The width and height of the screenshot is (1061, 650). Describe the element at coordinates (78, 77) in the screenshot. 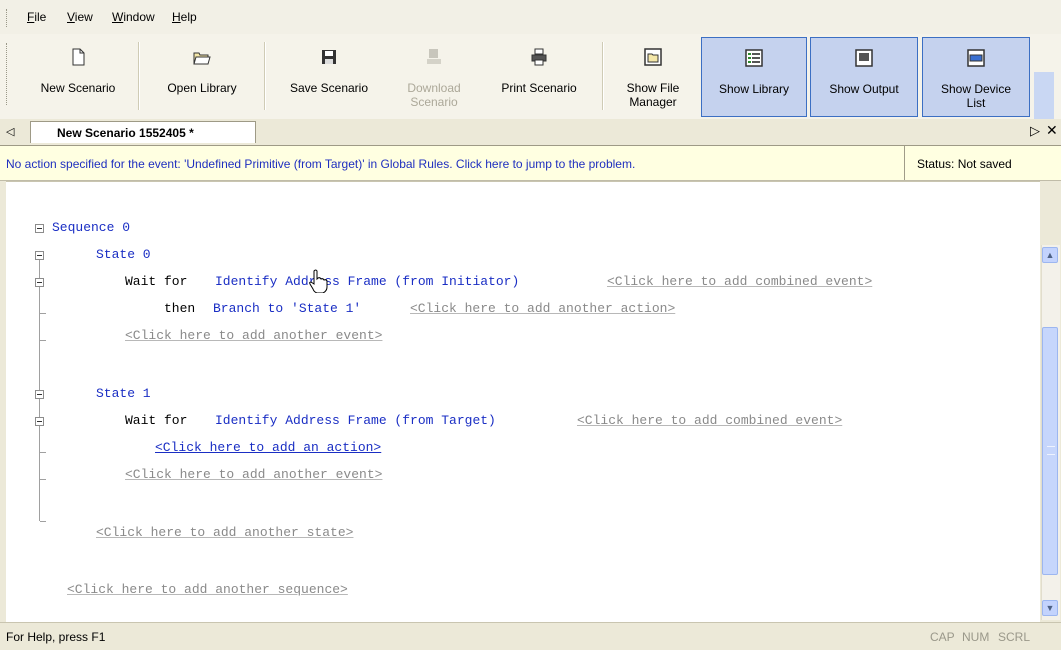

I see `new-scenario-button: New Scenario` at that location.